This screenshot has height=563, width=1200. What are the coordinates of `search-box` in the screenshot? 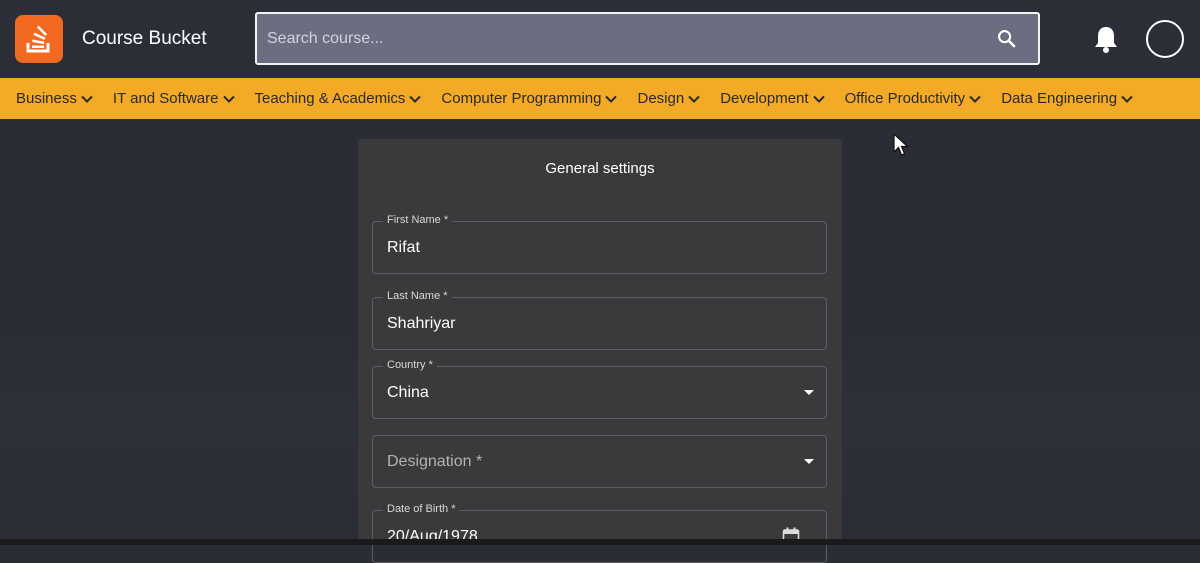 It's located at (647, 38).